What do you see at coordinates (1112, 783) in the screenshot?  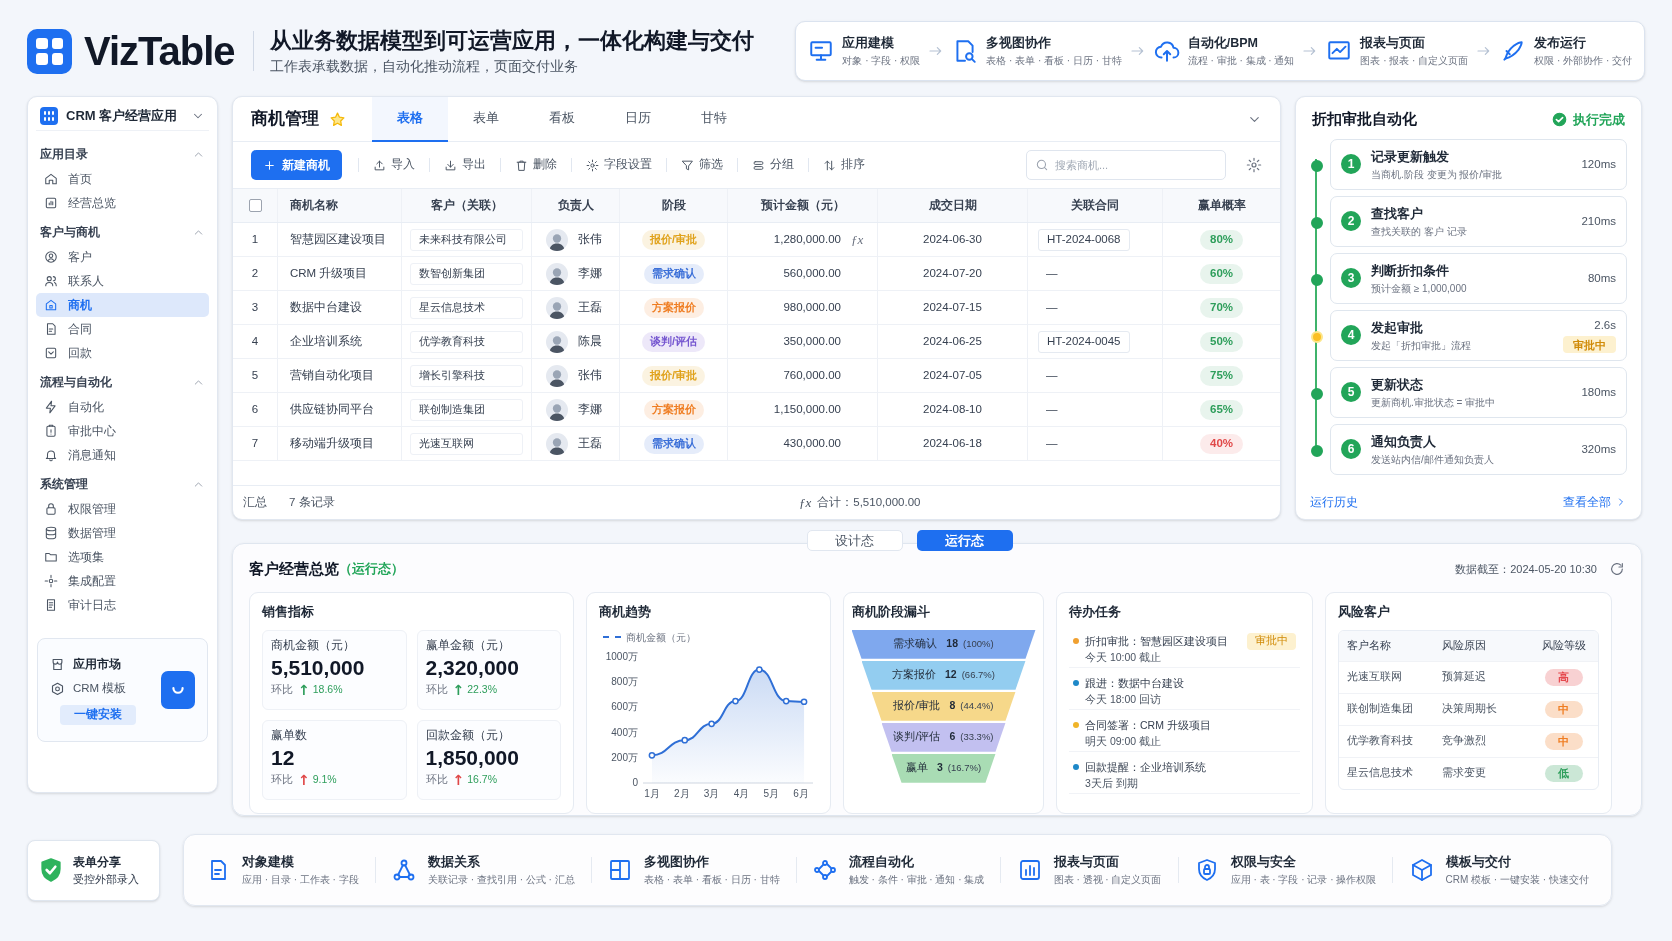 I see `task-due: 3天后 到期` at bounding box center [1112, 783].